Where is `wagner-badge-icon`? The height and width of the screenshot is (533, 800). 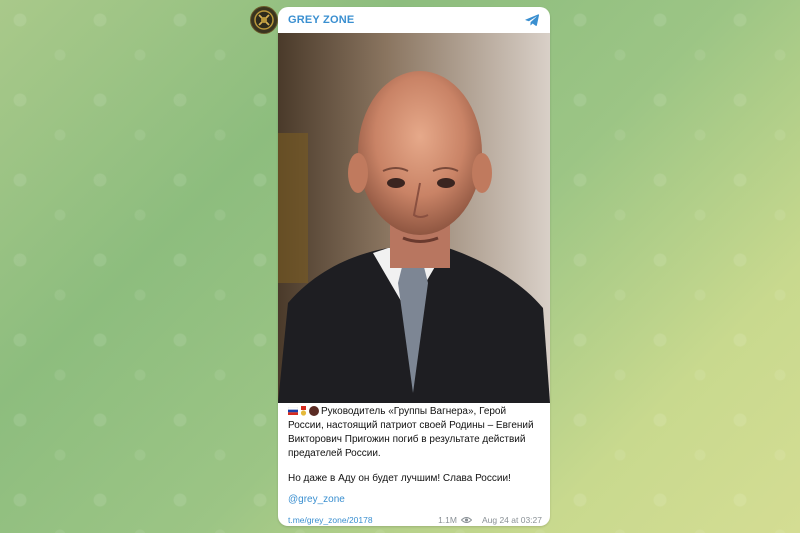
wagner-badge-icon is located at coordinates (264, 20).